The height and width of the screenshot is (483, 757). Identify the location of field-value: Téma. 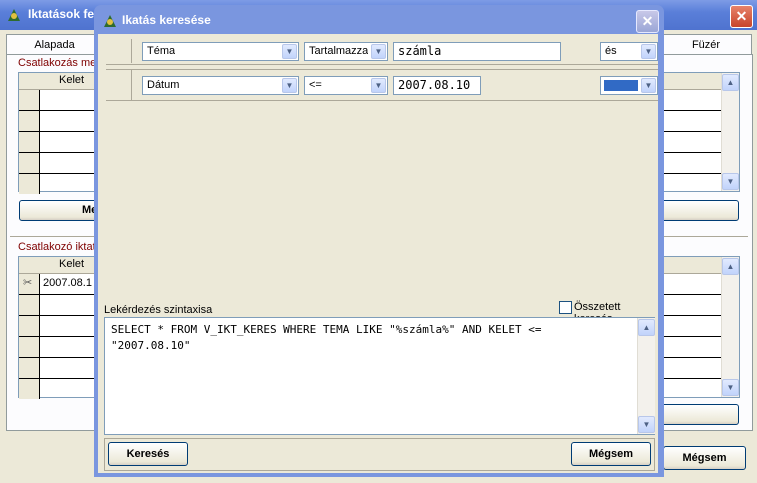
(161, 51).